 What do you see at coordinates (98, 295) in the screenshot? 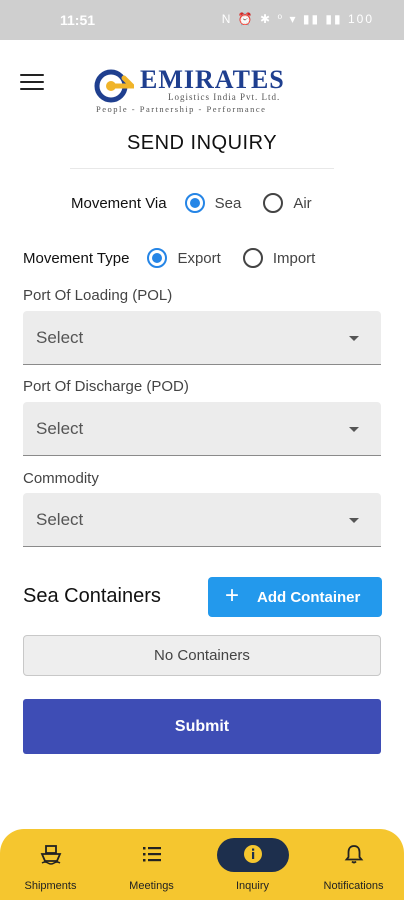
I see `pol-label: Port Of Loading (POL)` at bounding box center [98, 295].